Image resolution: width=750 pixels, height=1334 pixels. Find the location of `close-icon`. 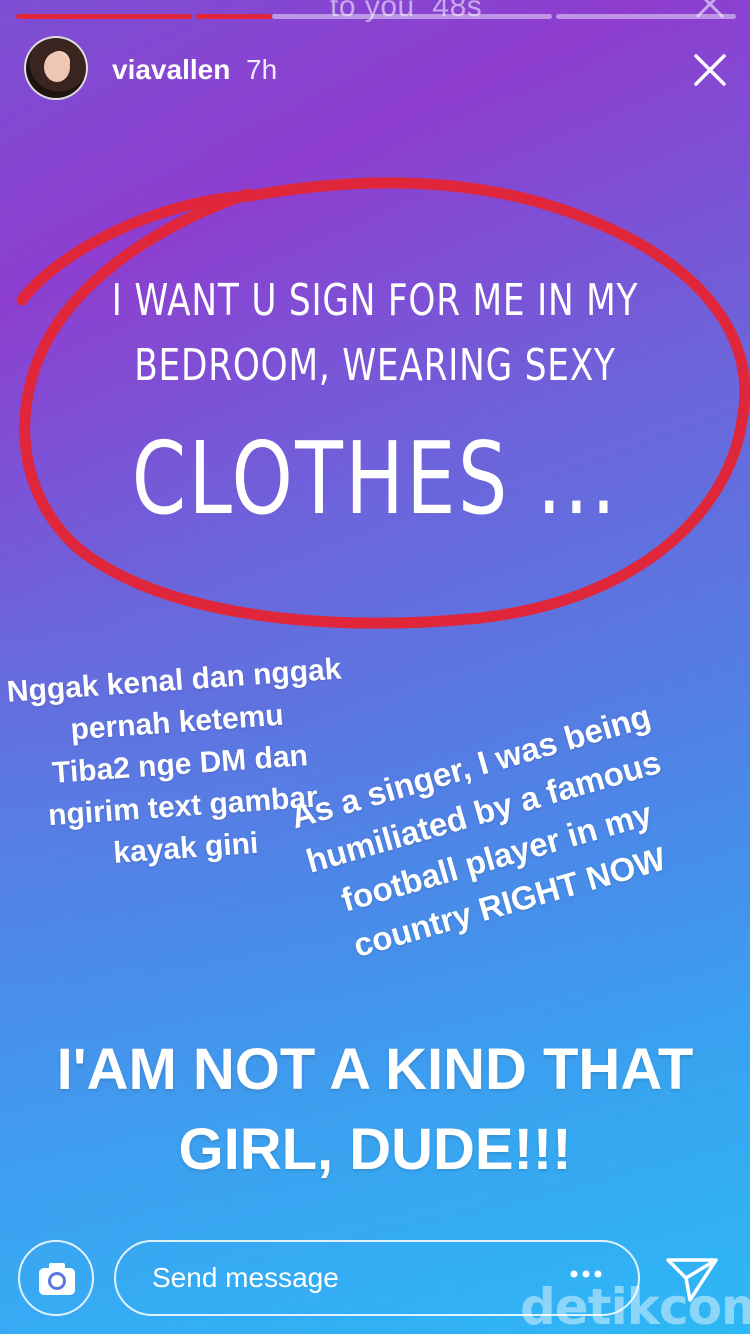

close-icon is located at coordinates (710, 70).